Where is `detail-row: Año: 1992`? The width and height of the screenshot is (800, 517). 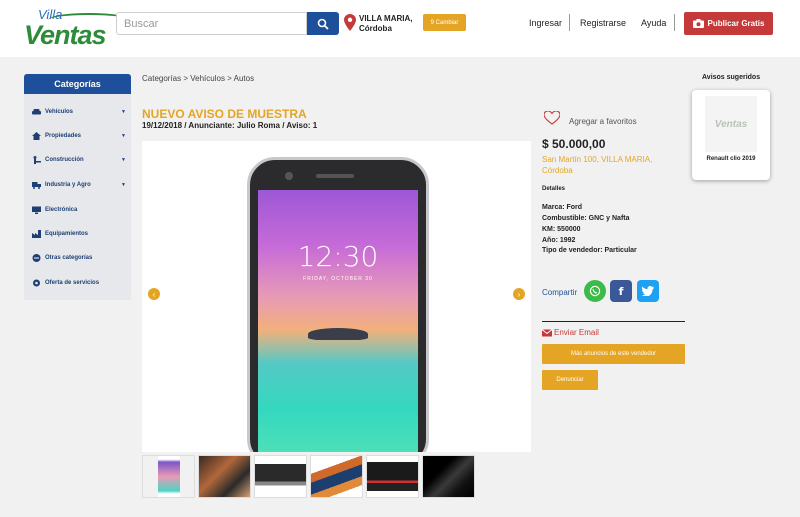 detail-row: Año: 1992 is located at coordinates (559, 240).